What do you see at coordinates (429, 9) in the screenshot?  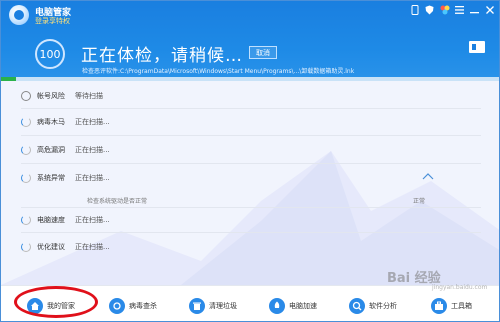 I see `shield-icon` at bounding box center [429, 9].